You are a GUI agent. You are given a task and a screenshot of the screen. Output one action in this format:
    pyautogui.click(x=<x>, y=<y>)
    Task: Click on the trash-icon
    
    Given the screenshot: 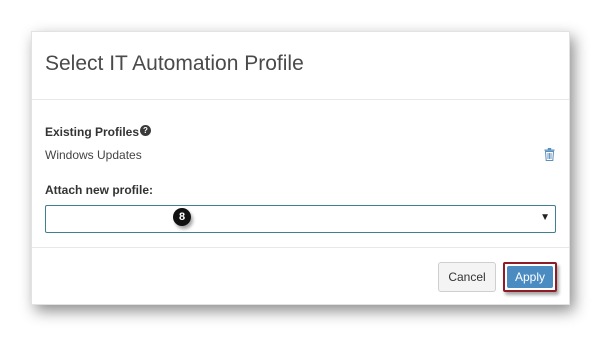 What is the action you would take?
    pyautogui.click(x=549, y=154)
    